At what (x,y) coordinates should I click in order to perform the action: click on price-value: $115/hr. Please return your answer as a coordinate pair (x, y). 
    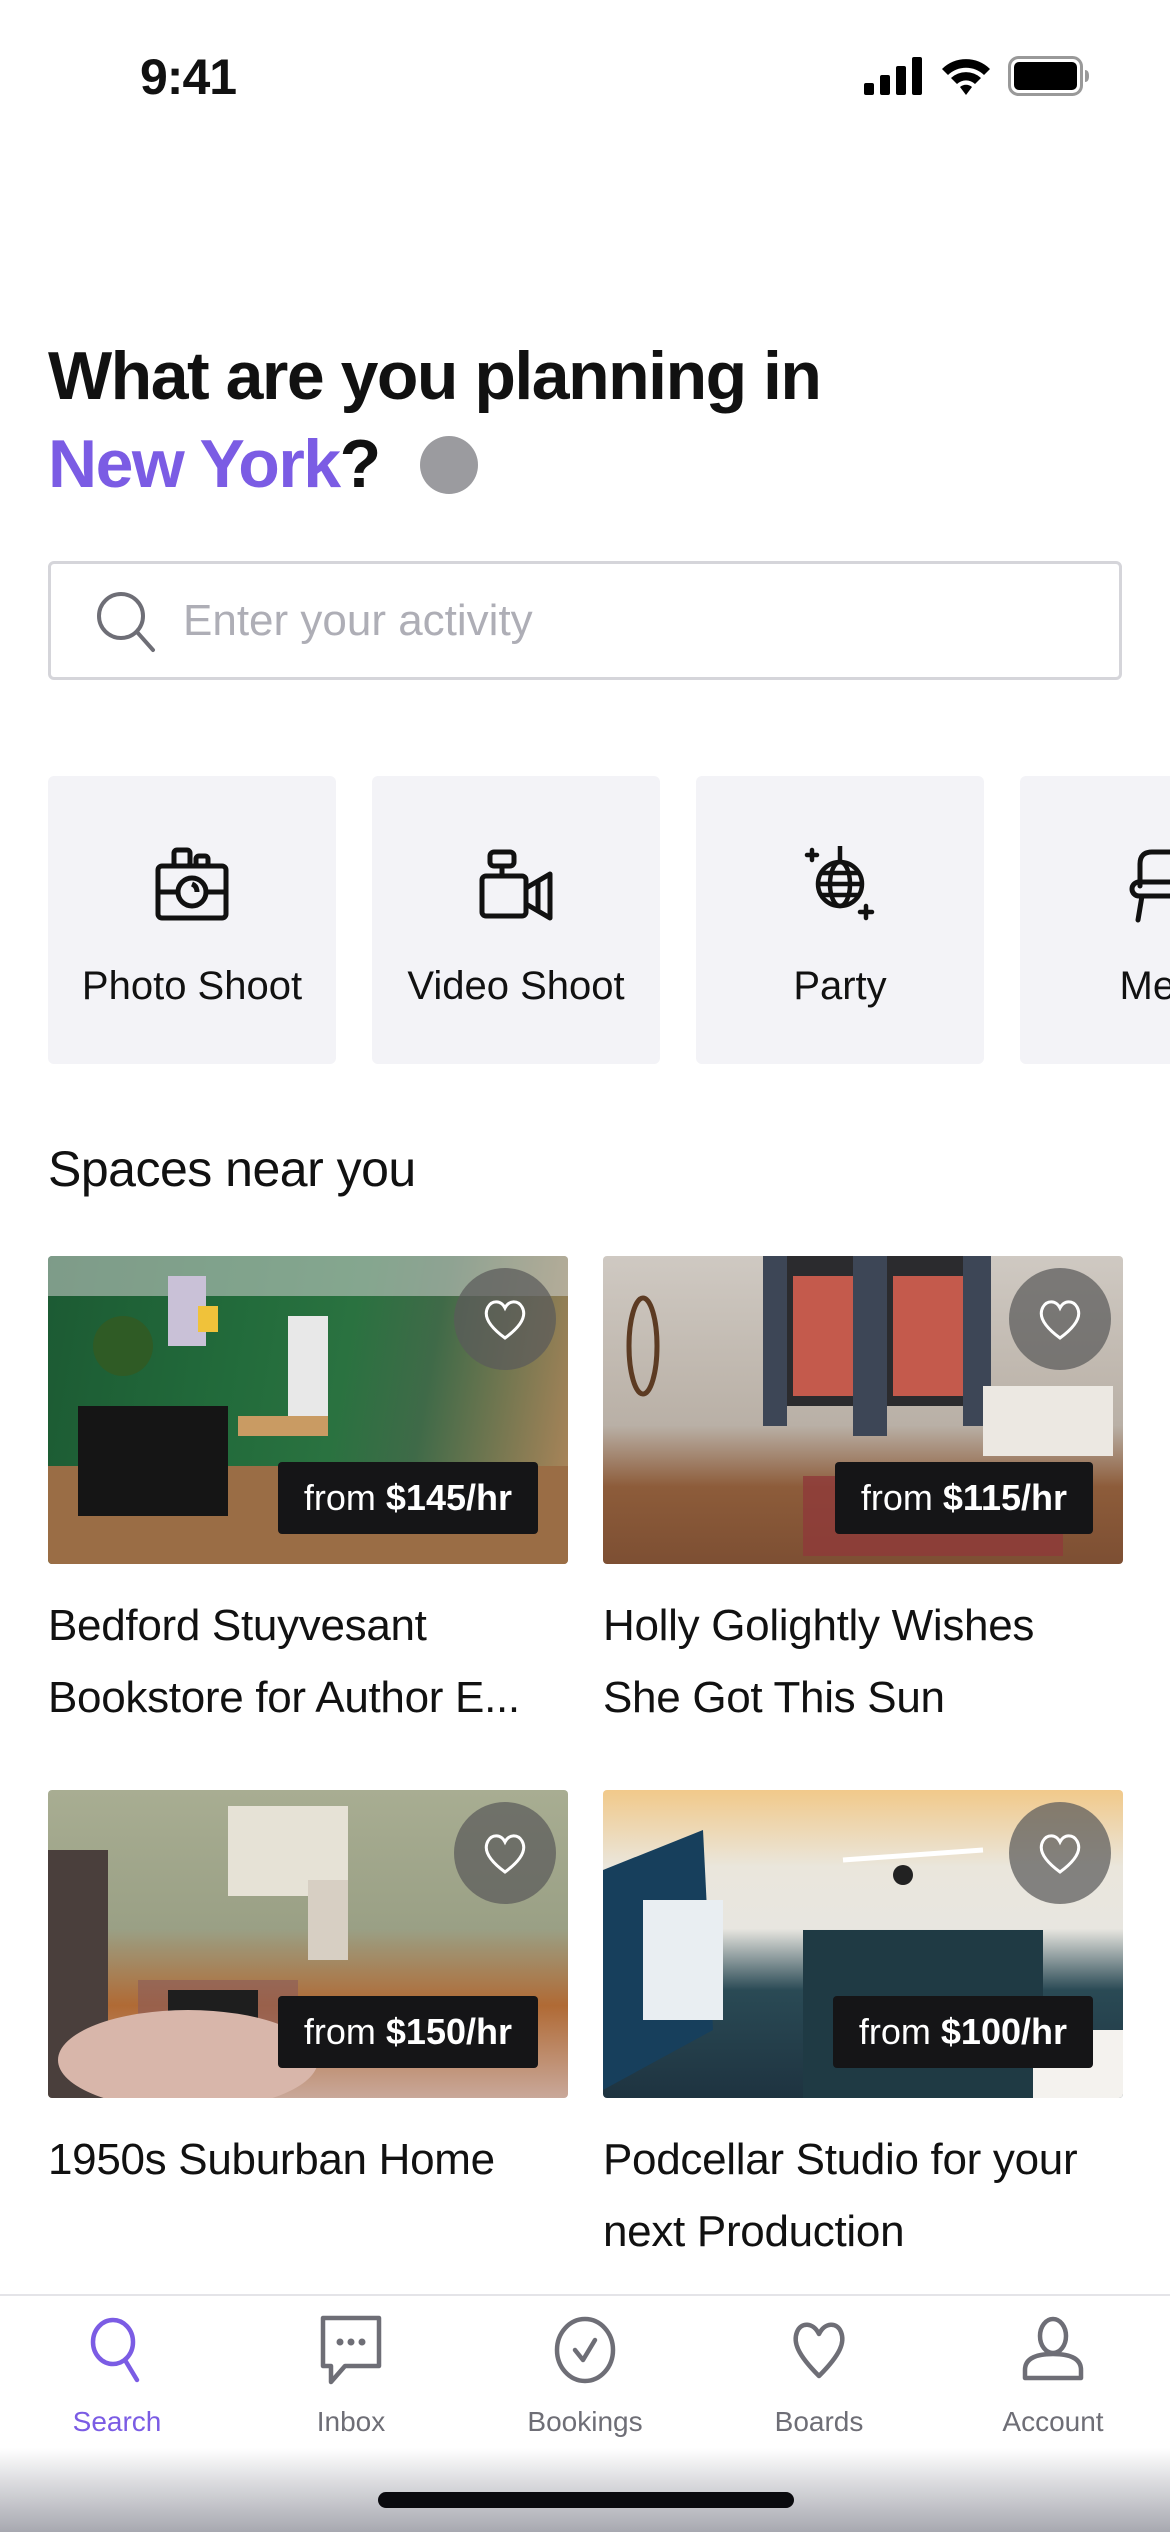
    Looking at the image, I should click on (1004, 1497).